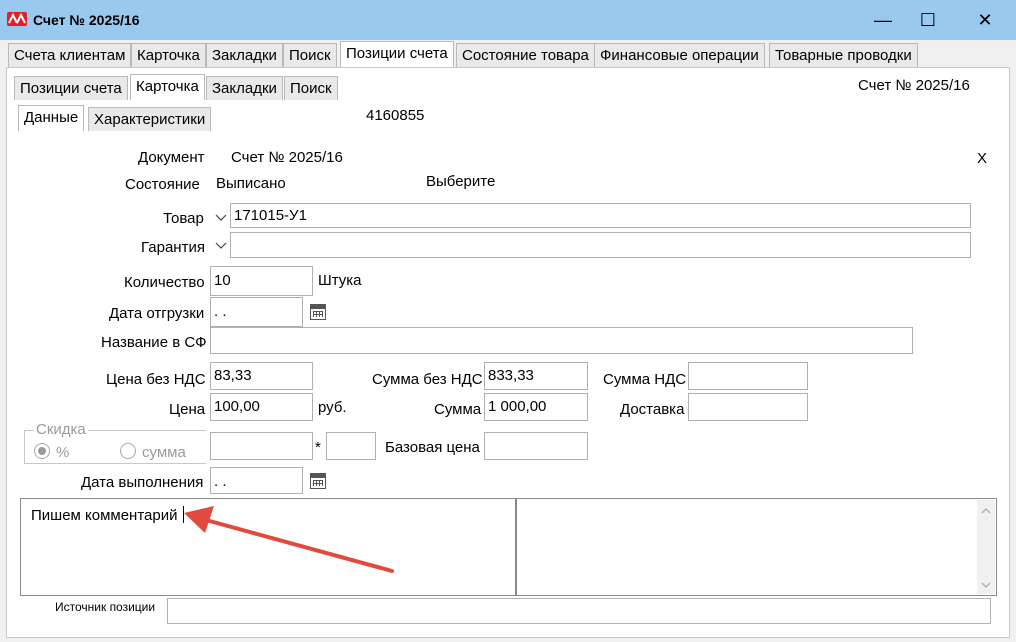  Describe the element at coordinates (173, 247) in the screenshot. I see `warranty-label: Гарантия` at that location.